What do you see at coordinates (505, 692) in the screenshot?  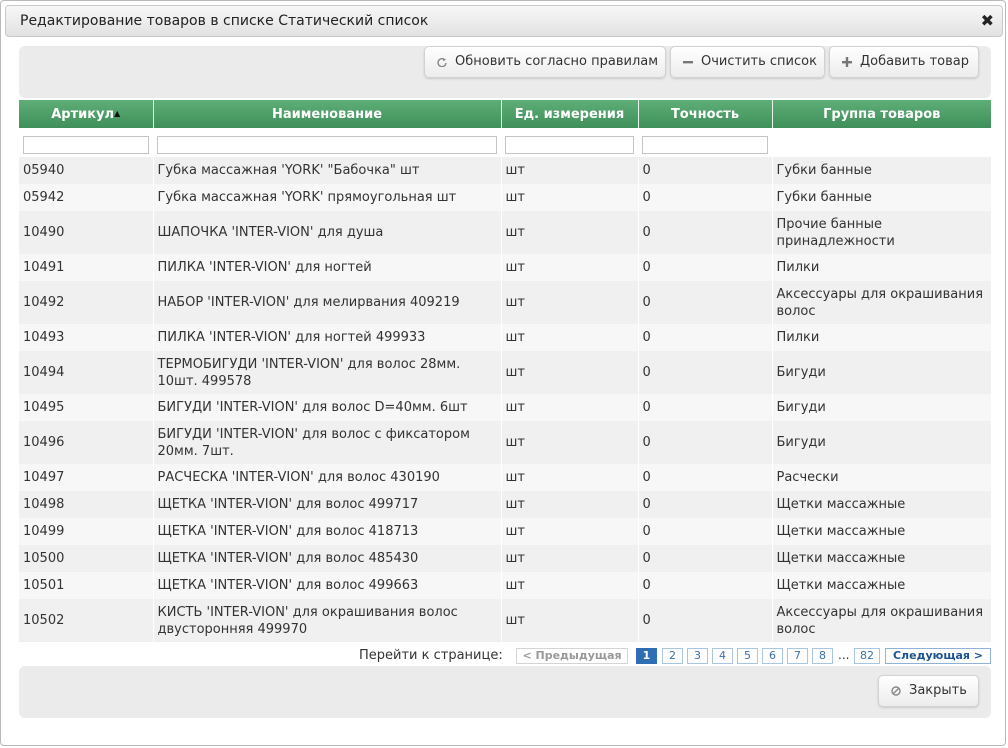 I see `footer-panel: Закрыть` at bounding box center [505, 692].